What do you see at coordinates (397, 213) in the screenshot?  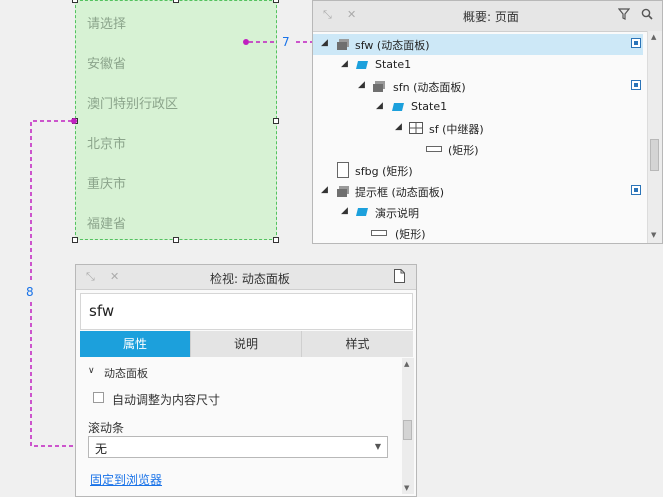 I see `tree-row-label: 演示说明` at bounding box center [397, 213].